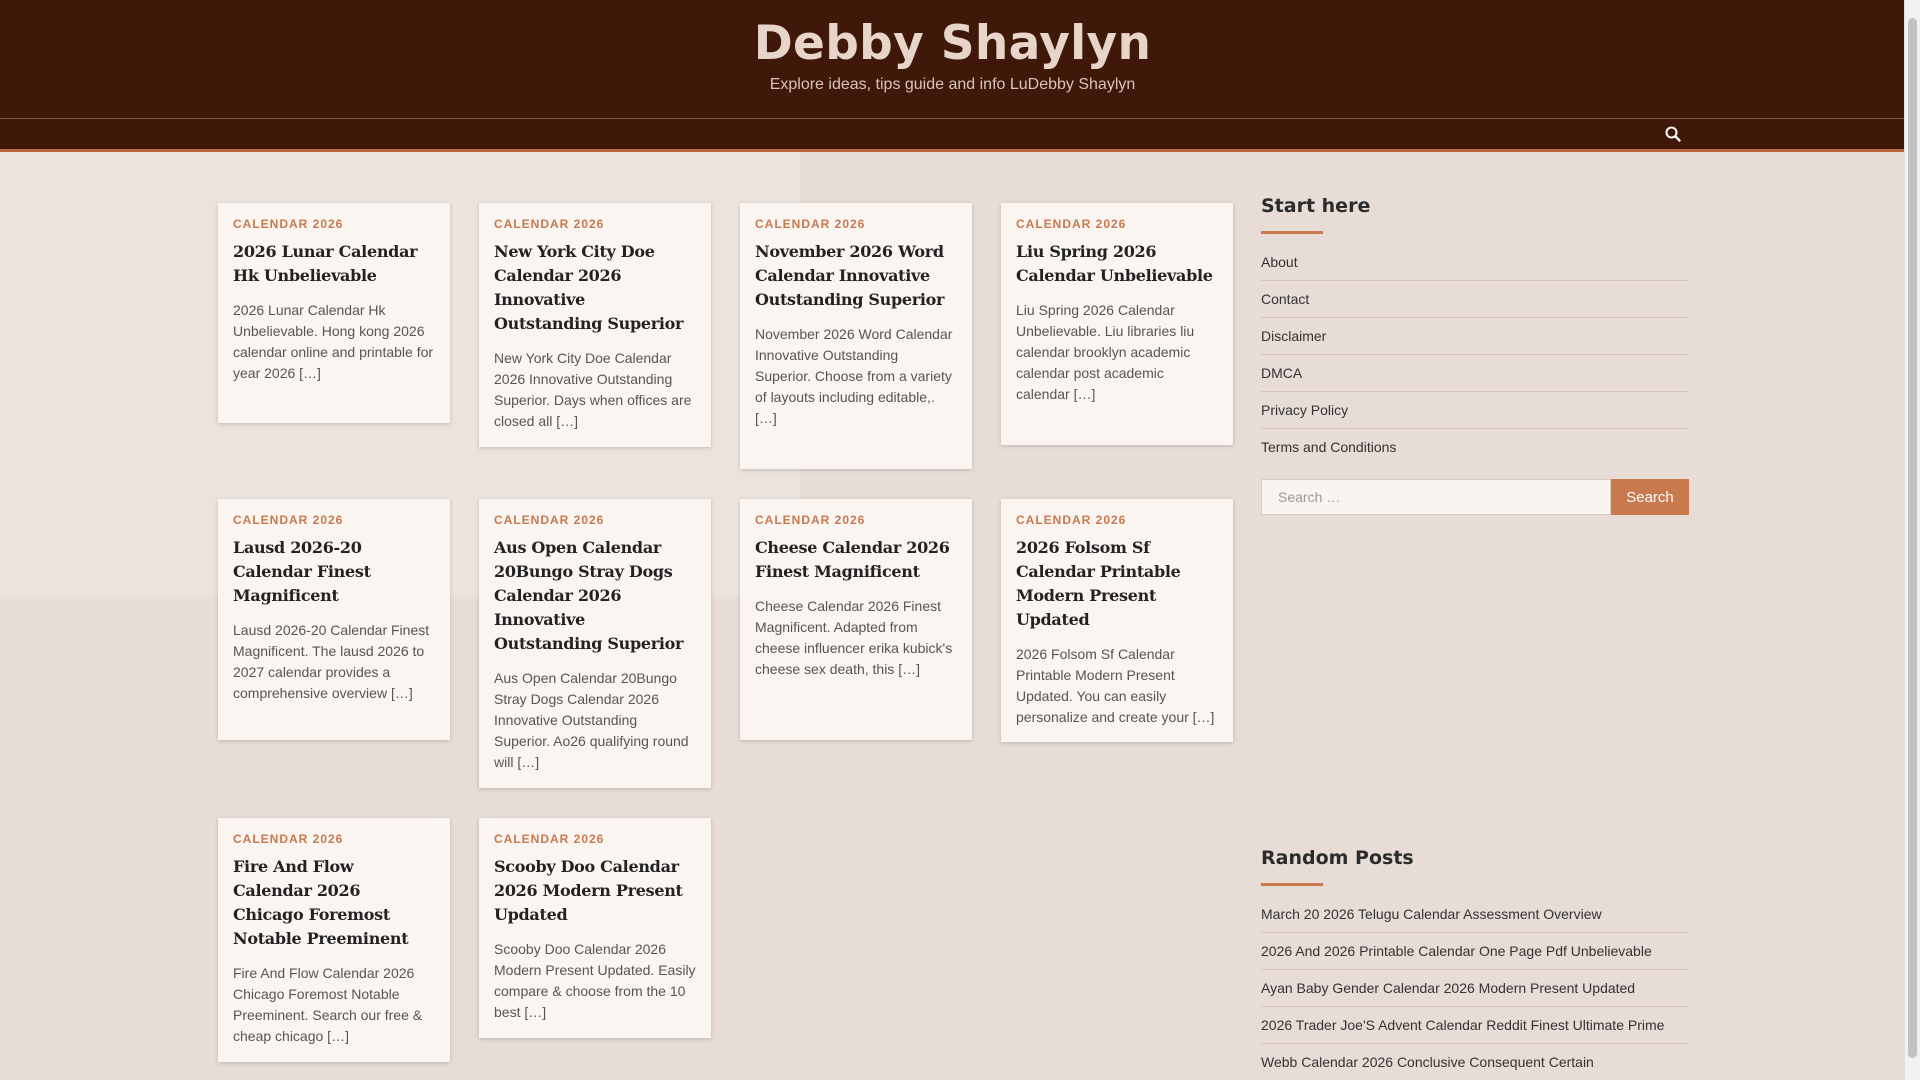  I want to click on post-title: Cheese Calendar 2026 Finest Magnificent, so click(856, 560).